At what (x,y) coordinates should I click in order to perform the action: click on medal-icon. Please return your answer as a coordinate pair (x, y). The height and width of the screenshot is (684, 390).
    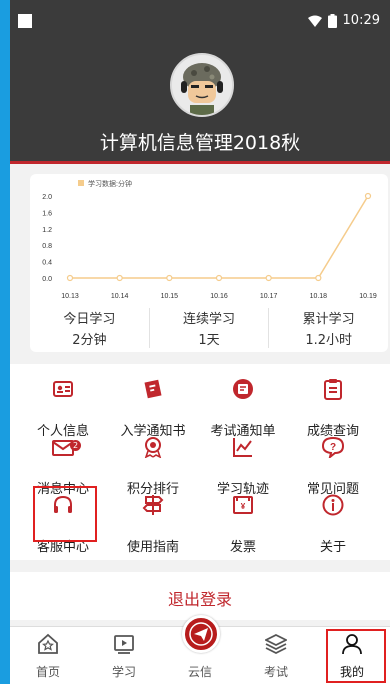
    Looking at the image, I should click on (153, 447).